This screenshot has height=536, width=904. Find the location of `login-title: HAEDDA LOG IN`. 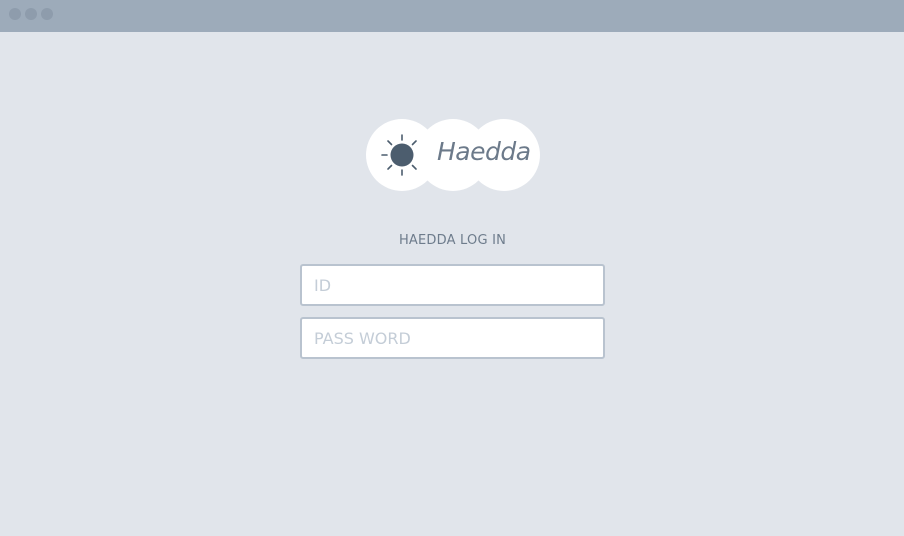

login-title: HAEDDA LOG IN is located at coordinates (452, 240).